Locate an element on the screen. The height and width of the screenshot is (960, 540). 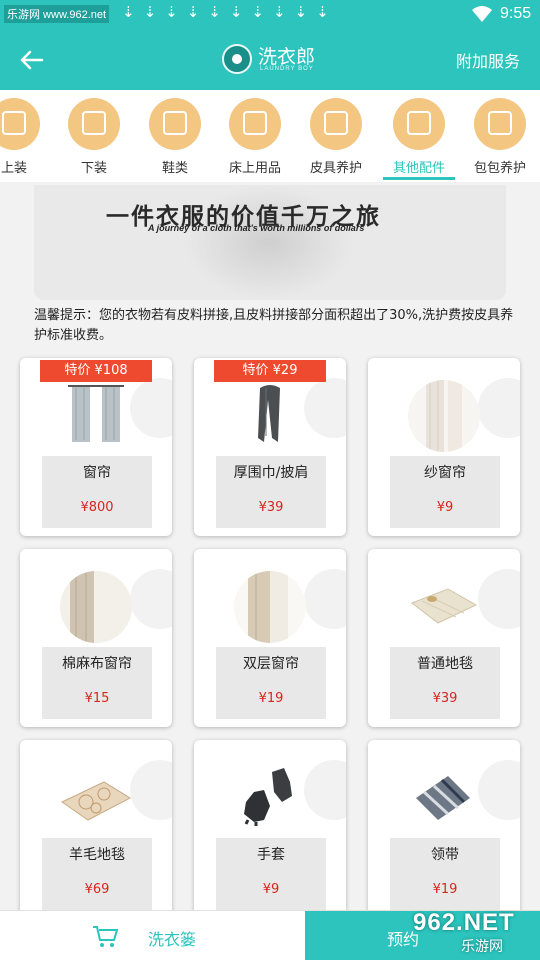
active-tab-indicator is located at coordinates (419, 178).